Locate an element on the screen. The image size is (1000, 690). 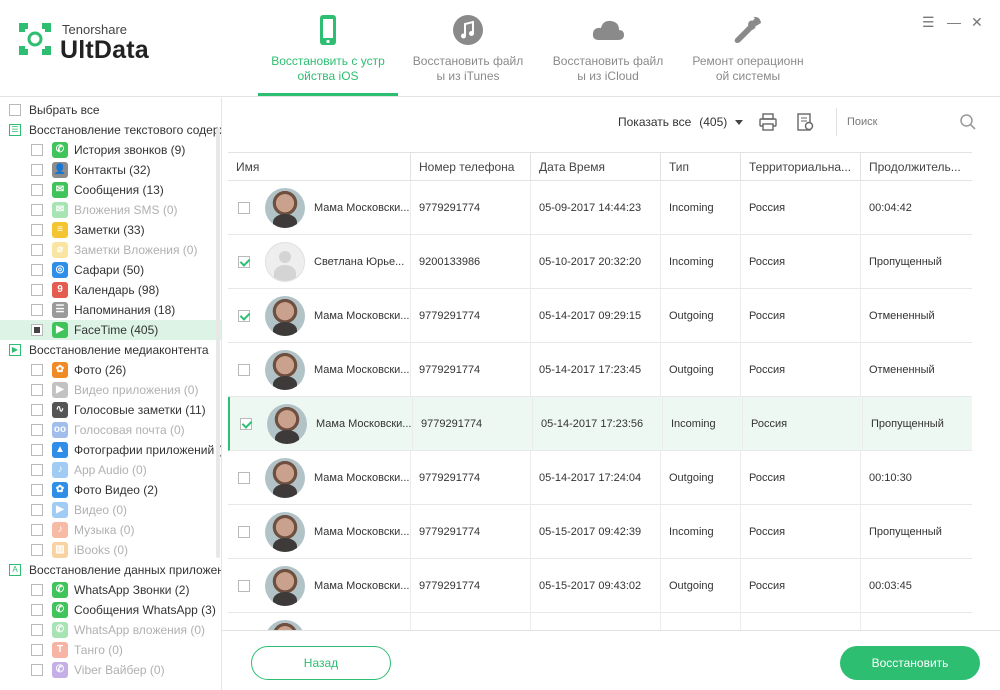
sidebar-item: ⌀ Заметки Вложения (0) is located at coordinates (110, 250).